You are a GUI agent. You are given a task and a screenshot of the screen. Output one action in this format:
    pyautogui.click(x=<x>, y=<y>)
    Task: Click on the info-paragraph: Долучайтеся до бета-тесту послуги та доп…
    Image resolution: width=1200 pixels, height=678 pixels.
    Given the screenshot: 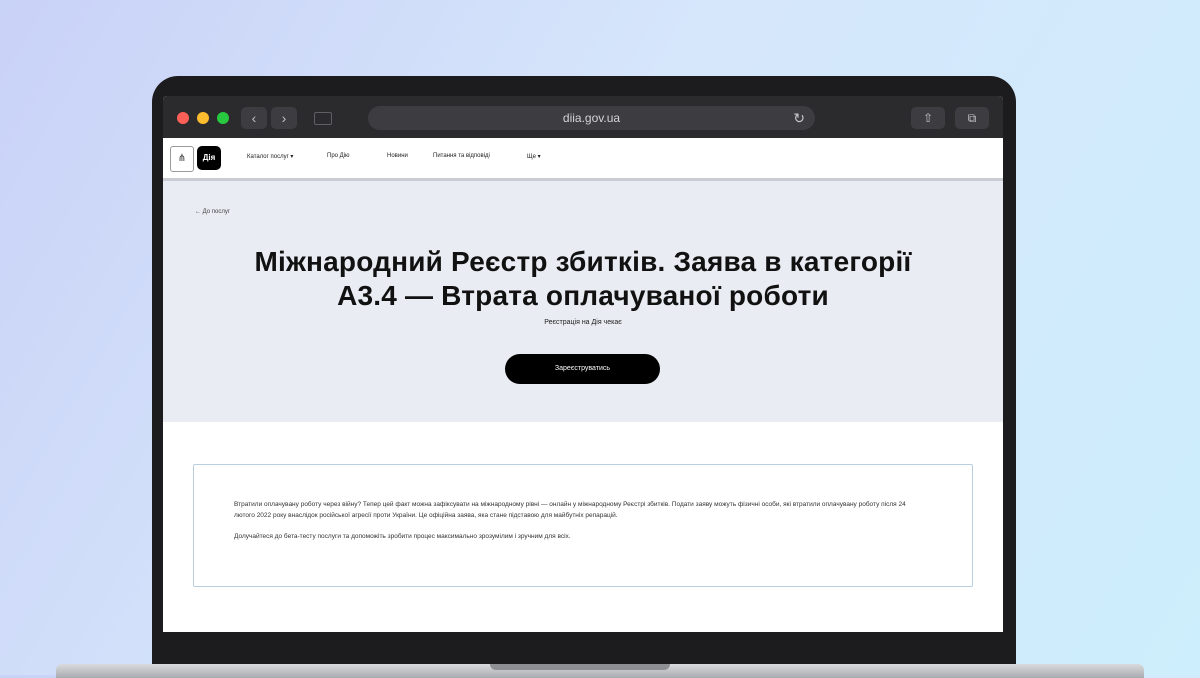 What is the action you would take?
    pyautogui.click(x=402, y=536)
    